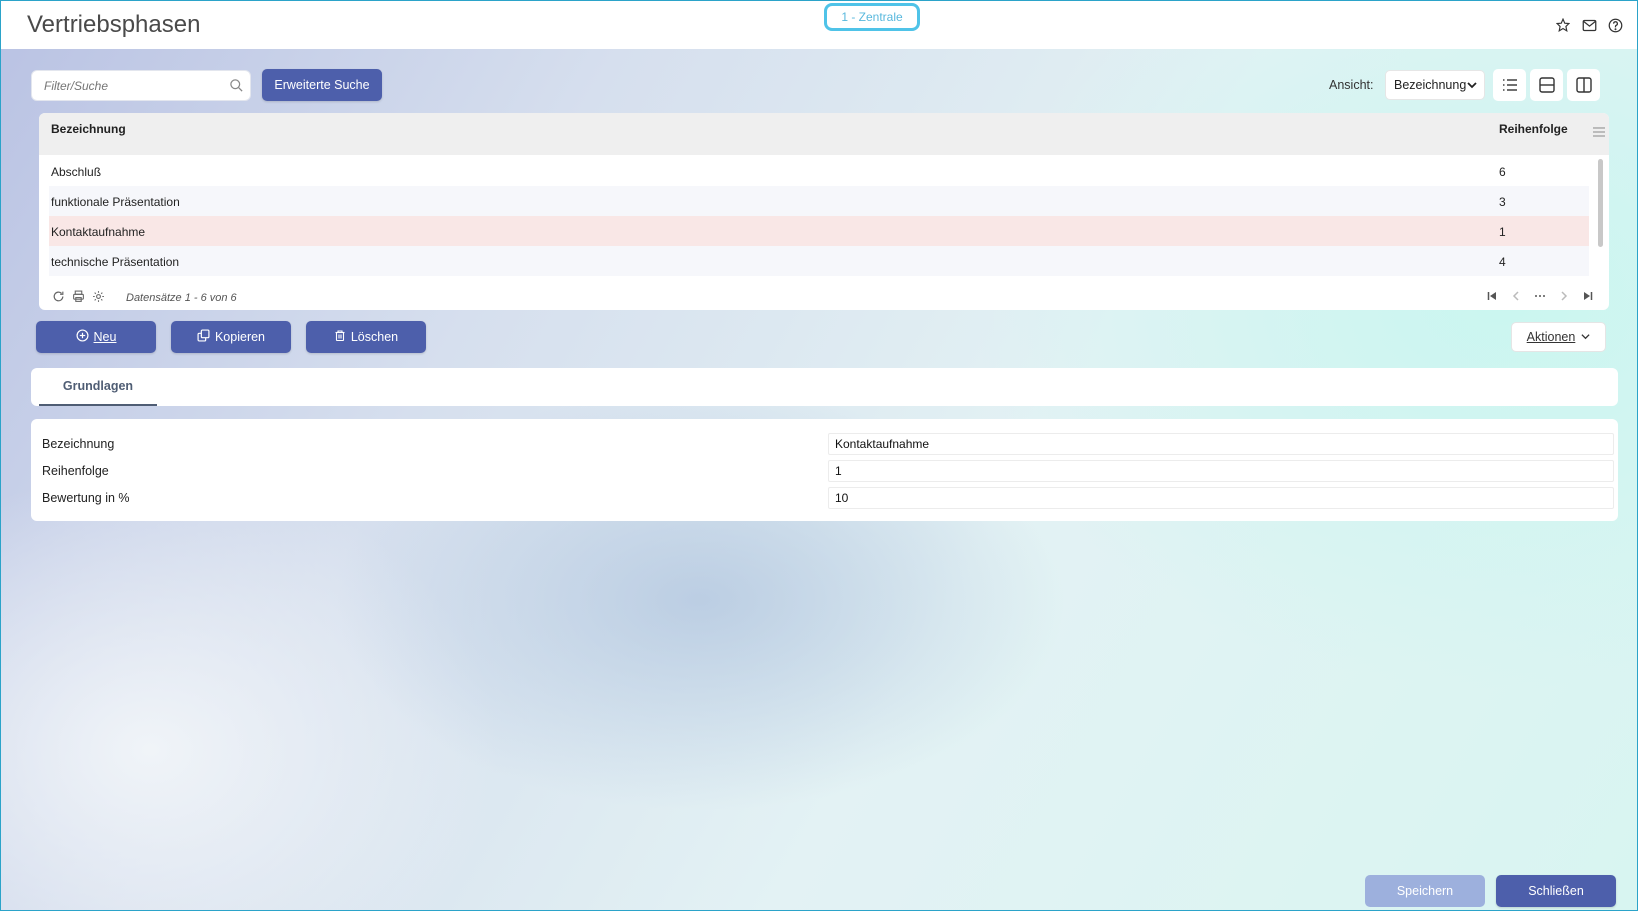 The image size is (1638, 911). Describe the element at coordinates (1492, 296) in the screenshot. I see `first-page-icon` at that location.